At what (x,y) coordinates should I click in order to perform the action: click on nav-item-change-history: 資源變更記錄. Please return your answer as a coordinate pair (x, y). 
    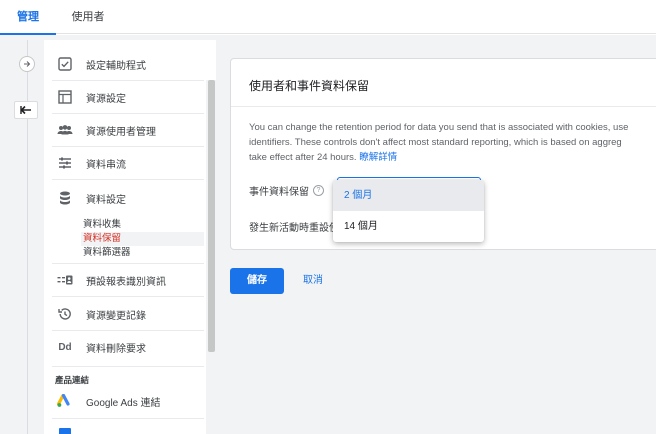
    Looking at the image, I should click on (128, 314).